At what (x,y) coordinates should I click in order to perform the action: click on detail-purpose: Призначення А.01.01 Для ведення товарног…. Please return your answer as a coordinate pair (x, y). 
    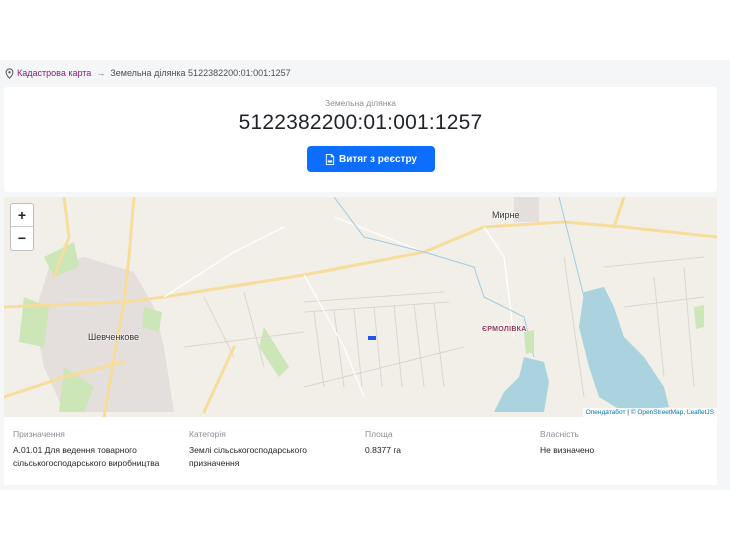
    Looking at the image, I should click on (98, 449).